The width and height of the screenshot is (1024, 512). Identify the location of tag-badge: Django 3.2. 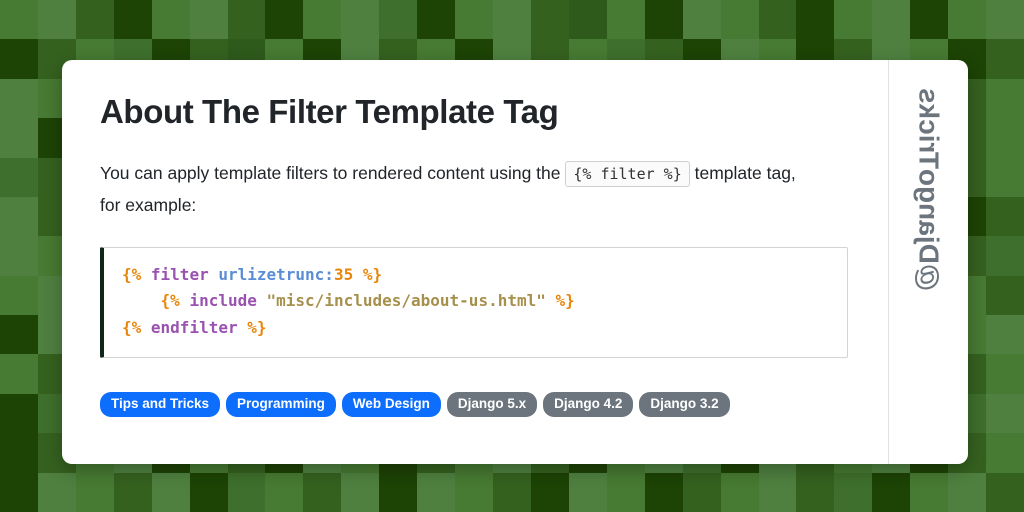
(684, 404).